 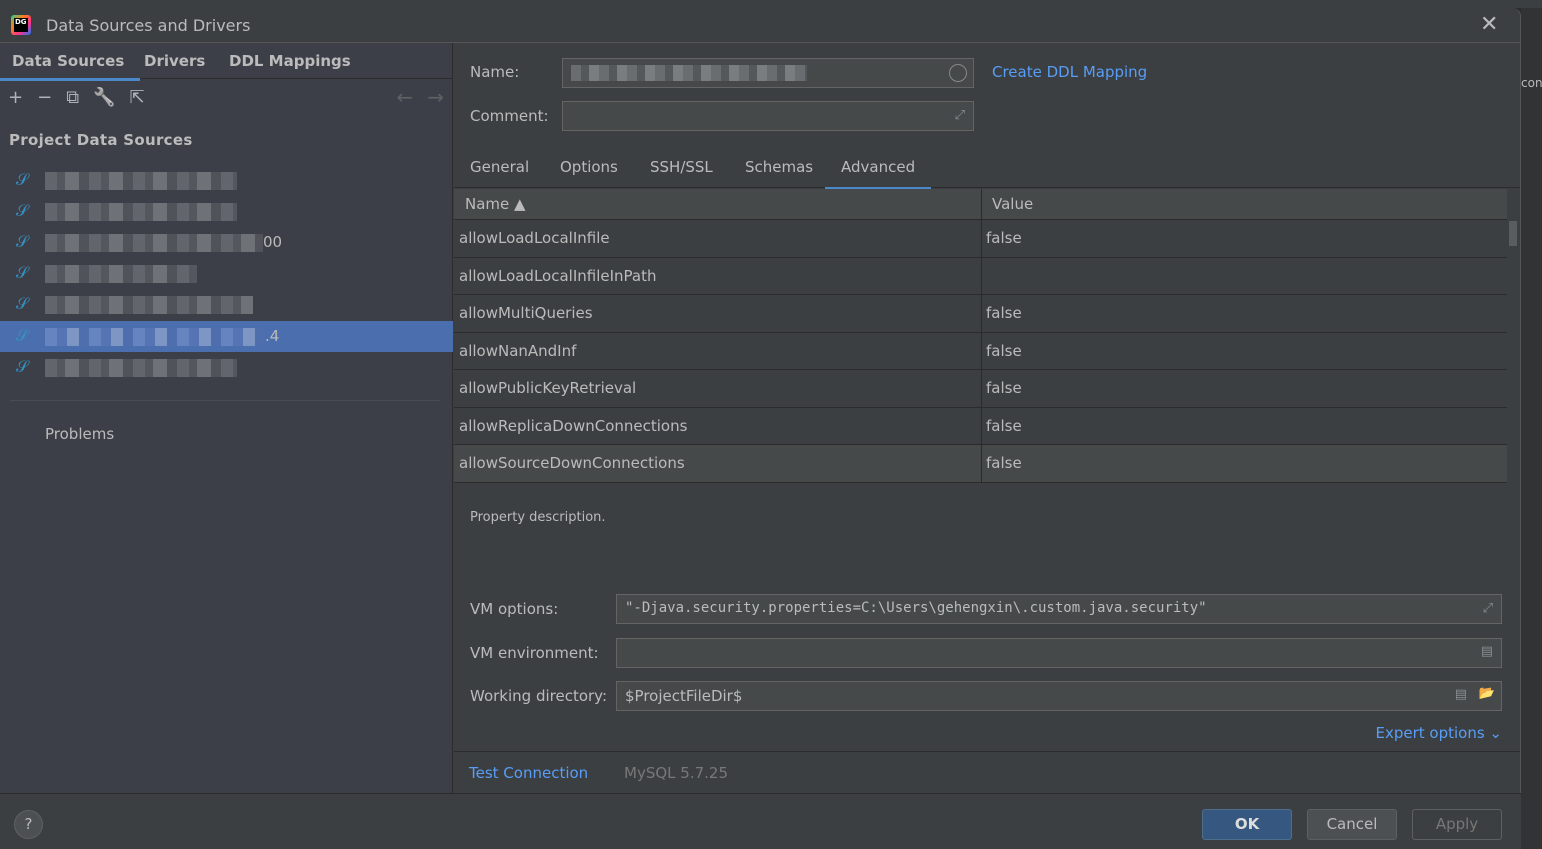 I want to click on color-circle-icon, so click(x=958, y=73).